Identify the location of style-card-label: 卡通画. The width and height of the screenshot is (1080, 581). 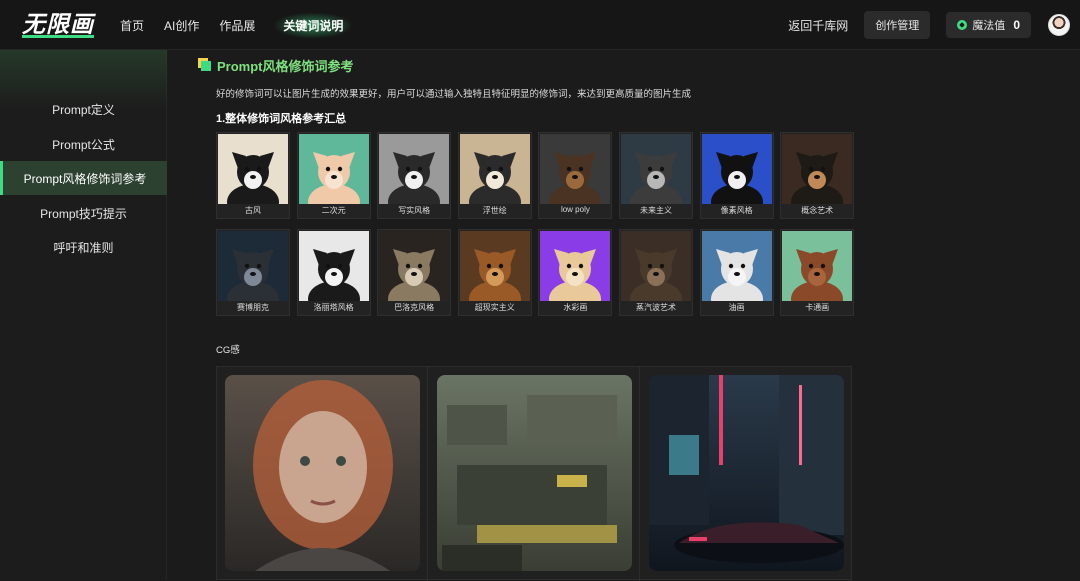
(817, 307).